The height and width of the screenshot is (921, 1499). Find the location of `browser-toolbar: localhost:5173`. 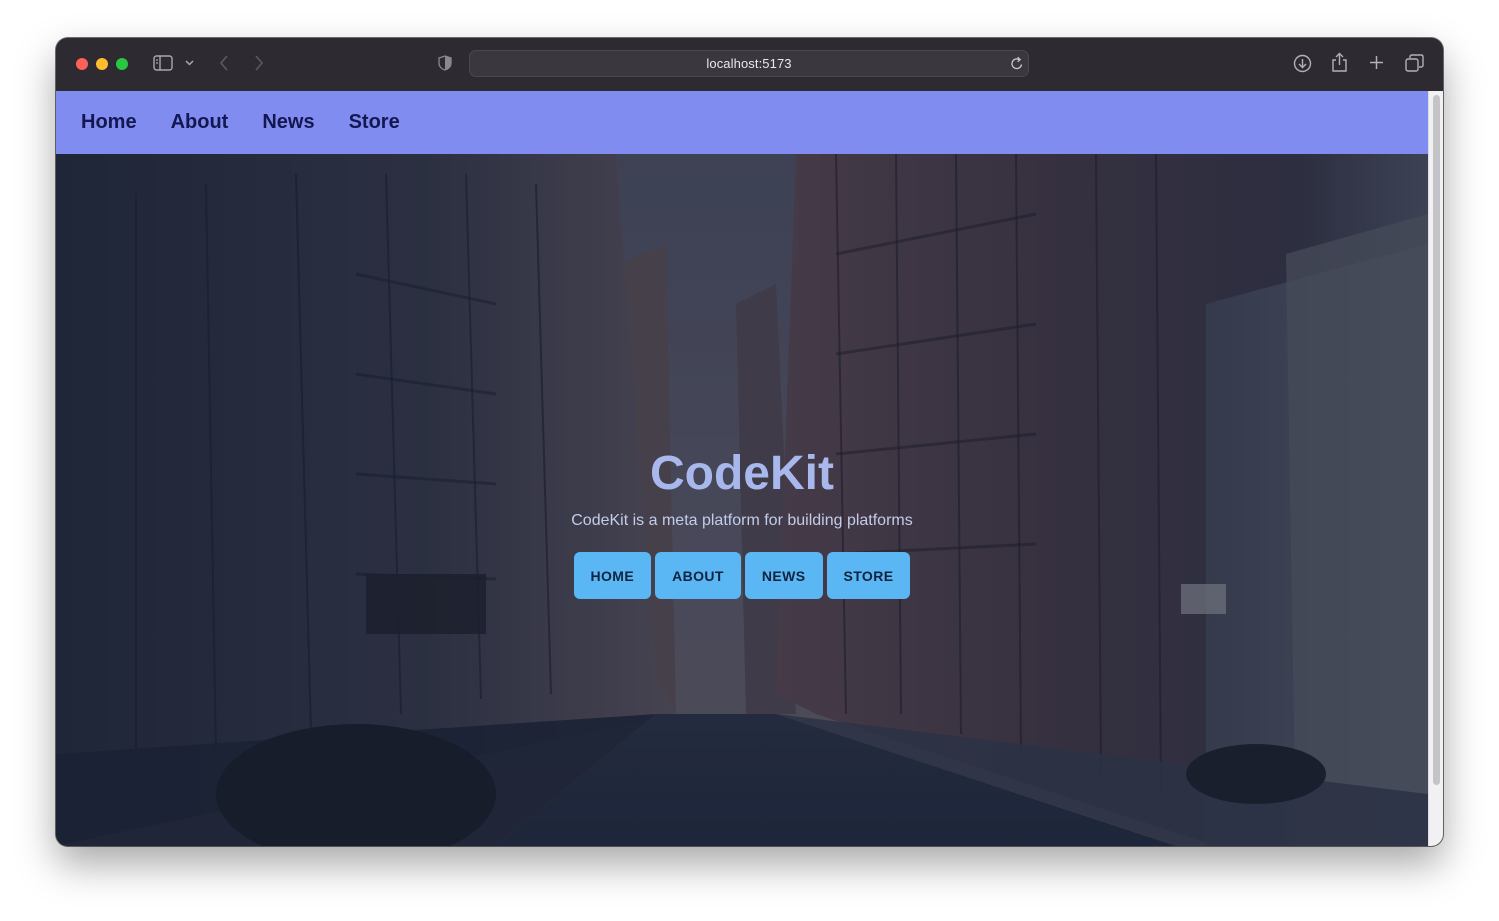

browser-toolbar: localhost:5173 is located at coordinates (749, 65).